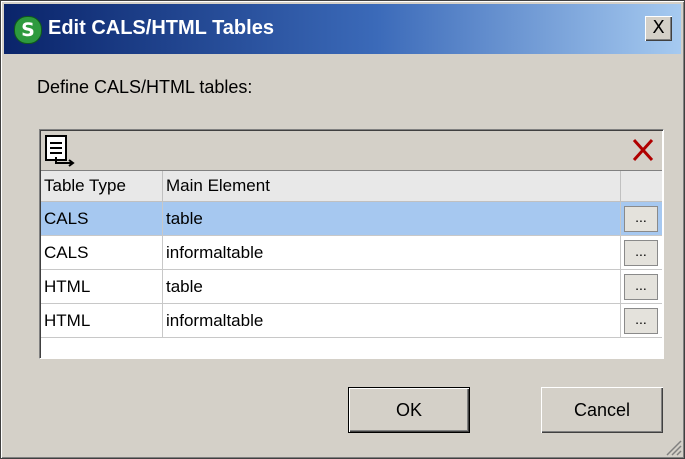  Describe the element at coordinates (28, 30) in the screenshot. I see `app-logo-icon: S` at that location.